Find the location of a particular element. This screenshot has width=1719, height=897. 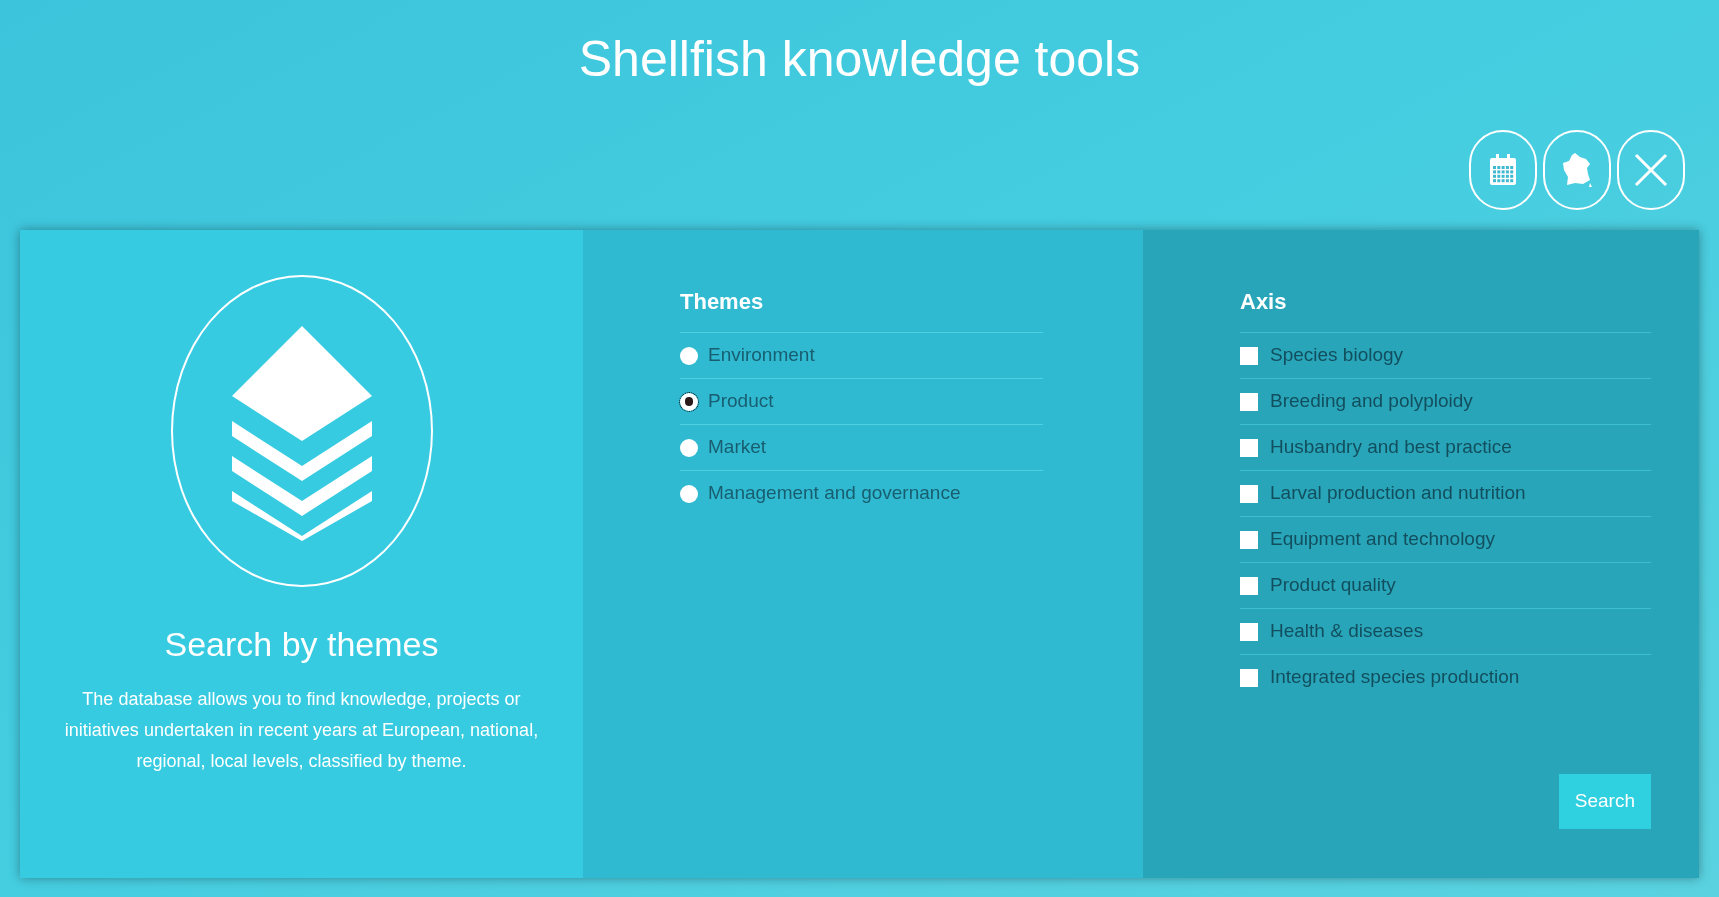

radio-label: Management and governance is located at coordinates (834, 493).